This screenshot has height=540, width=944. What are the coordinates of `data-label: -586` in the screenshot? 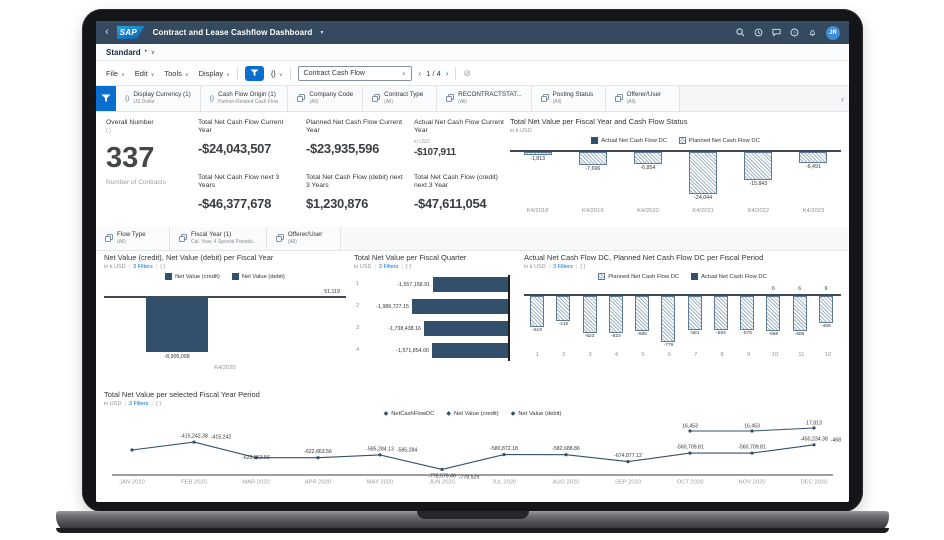 It's located at (773, 334).